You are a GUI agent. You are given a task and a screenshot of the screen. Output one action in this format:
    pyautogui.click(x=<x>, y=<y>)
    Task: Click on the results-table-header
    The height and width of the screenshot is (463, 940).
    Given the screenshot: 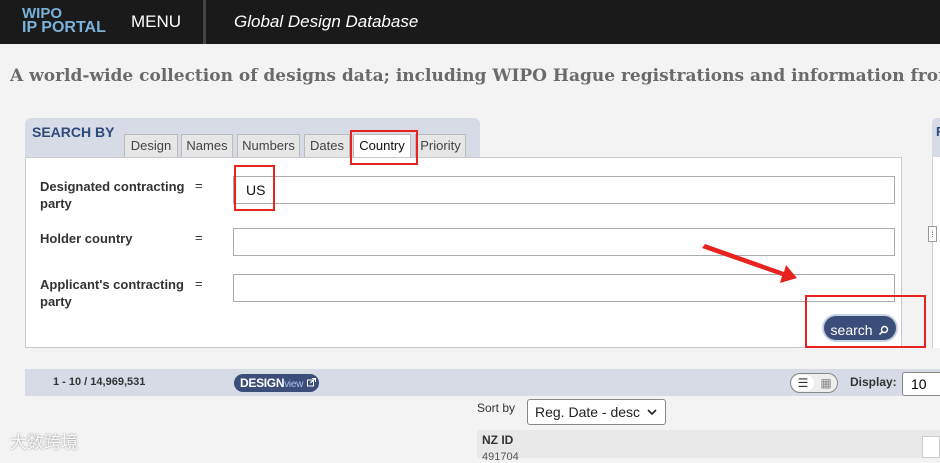 What is the action you would take?
    pyautogui.click(x=708, y=444)
    